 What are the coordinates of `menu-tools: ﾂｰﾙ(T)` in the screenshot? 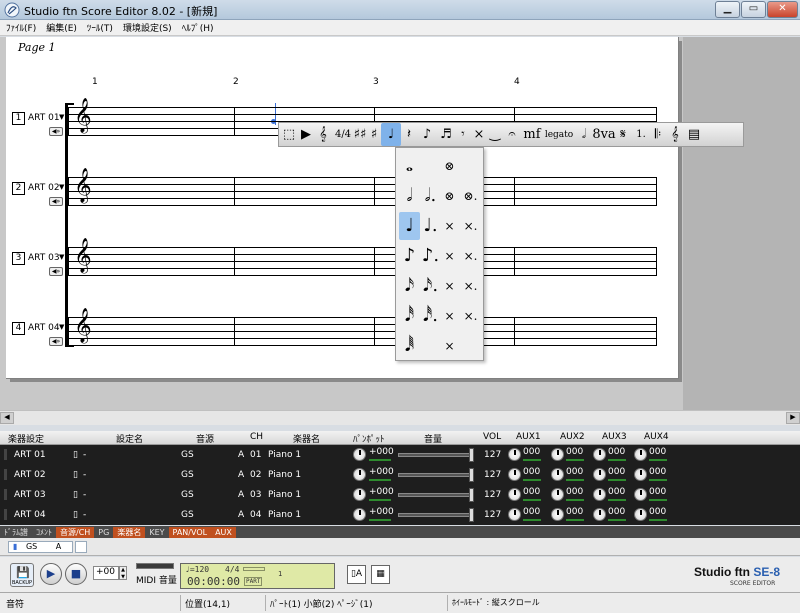 It's located at (100, 27).